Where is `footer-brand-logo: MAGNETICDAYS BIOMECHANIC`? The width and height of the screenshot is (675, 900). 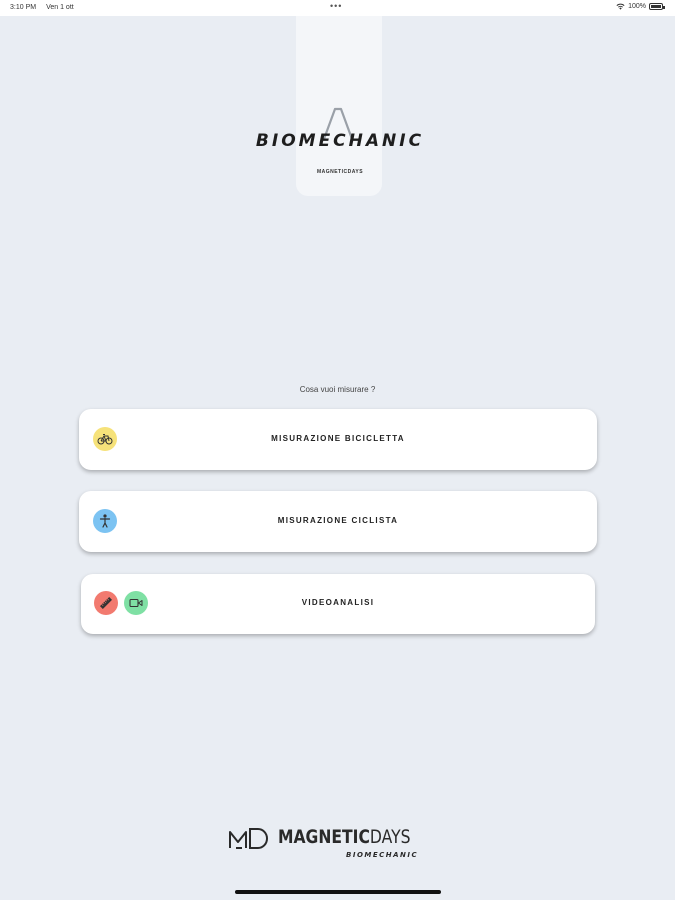 footer-brand-logo: MAGNETICDAYS BIOMECHANIC is located at coordinates (338, 845).